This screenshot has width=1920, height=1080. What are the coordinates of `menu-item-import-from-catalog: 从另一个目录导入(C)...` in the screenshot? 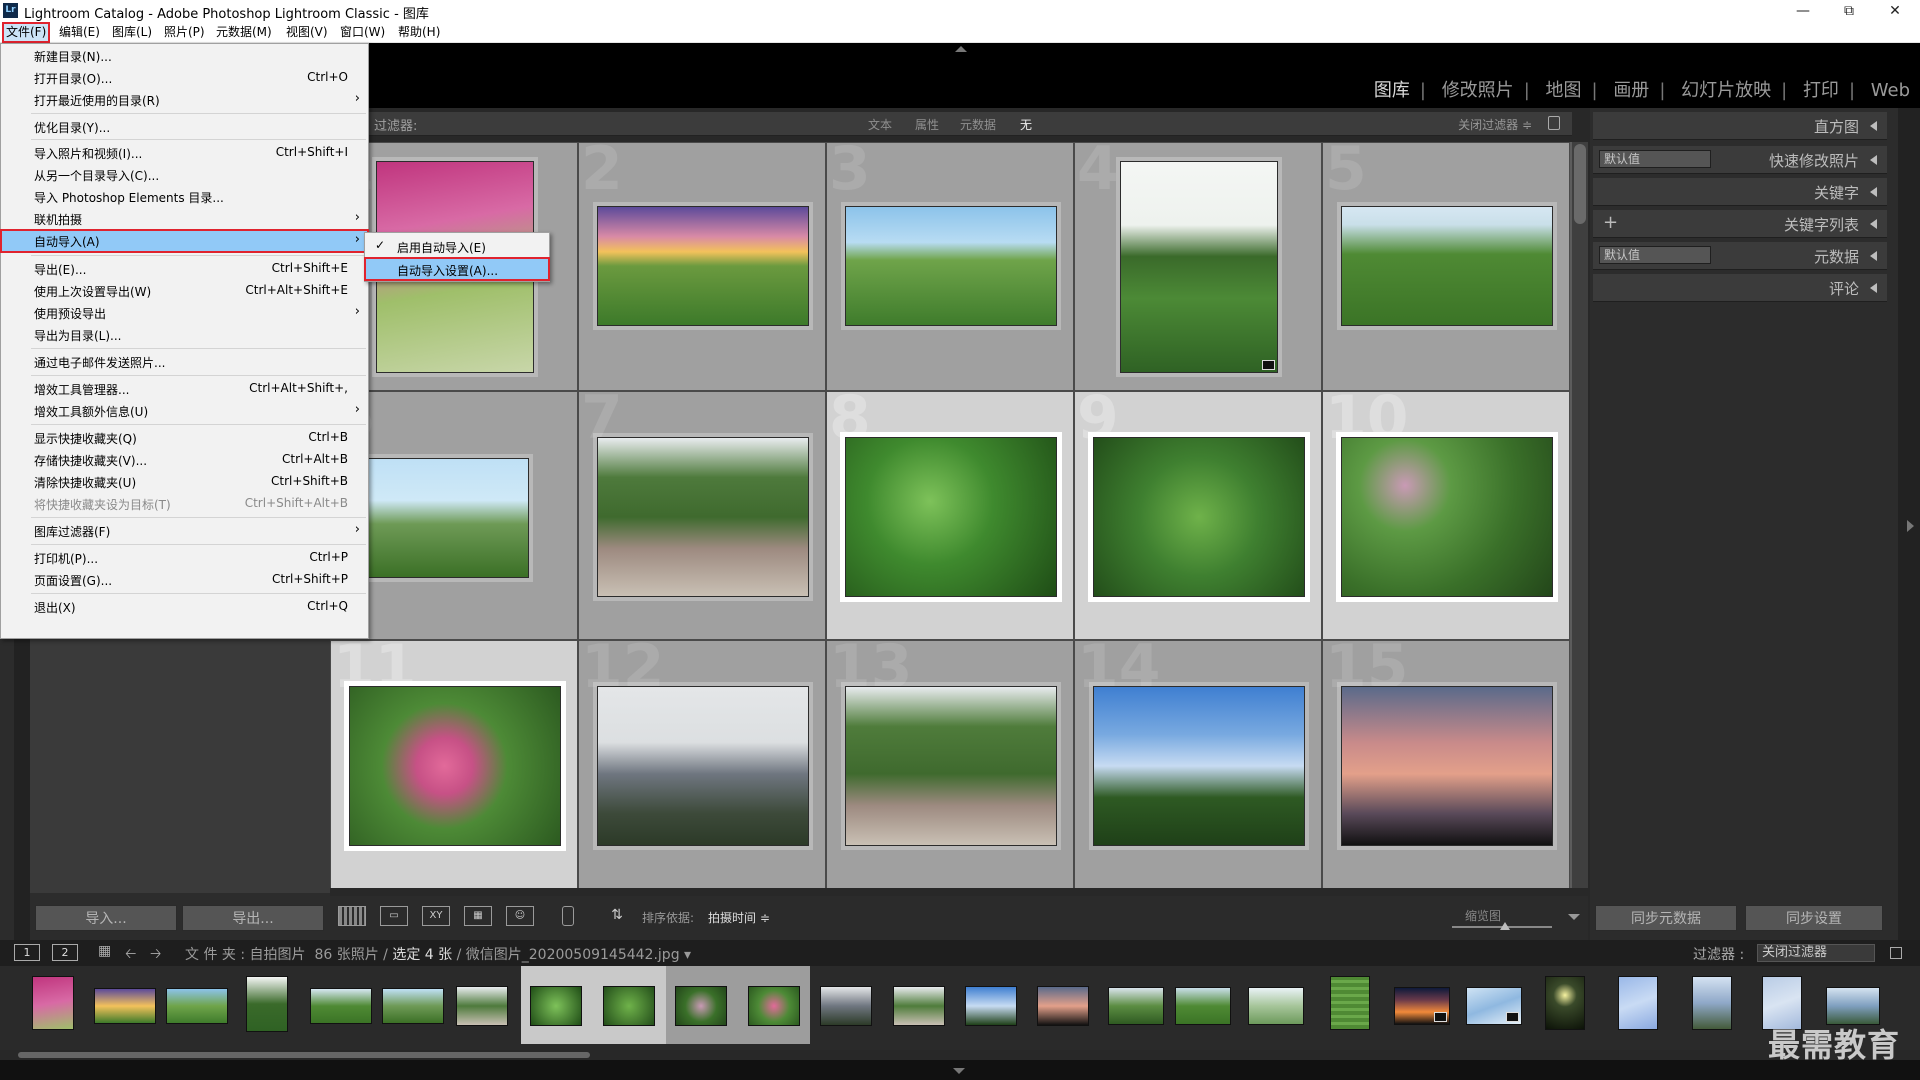 It's located at (184, 175).